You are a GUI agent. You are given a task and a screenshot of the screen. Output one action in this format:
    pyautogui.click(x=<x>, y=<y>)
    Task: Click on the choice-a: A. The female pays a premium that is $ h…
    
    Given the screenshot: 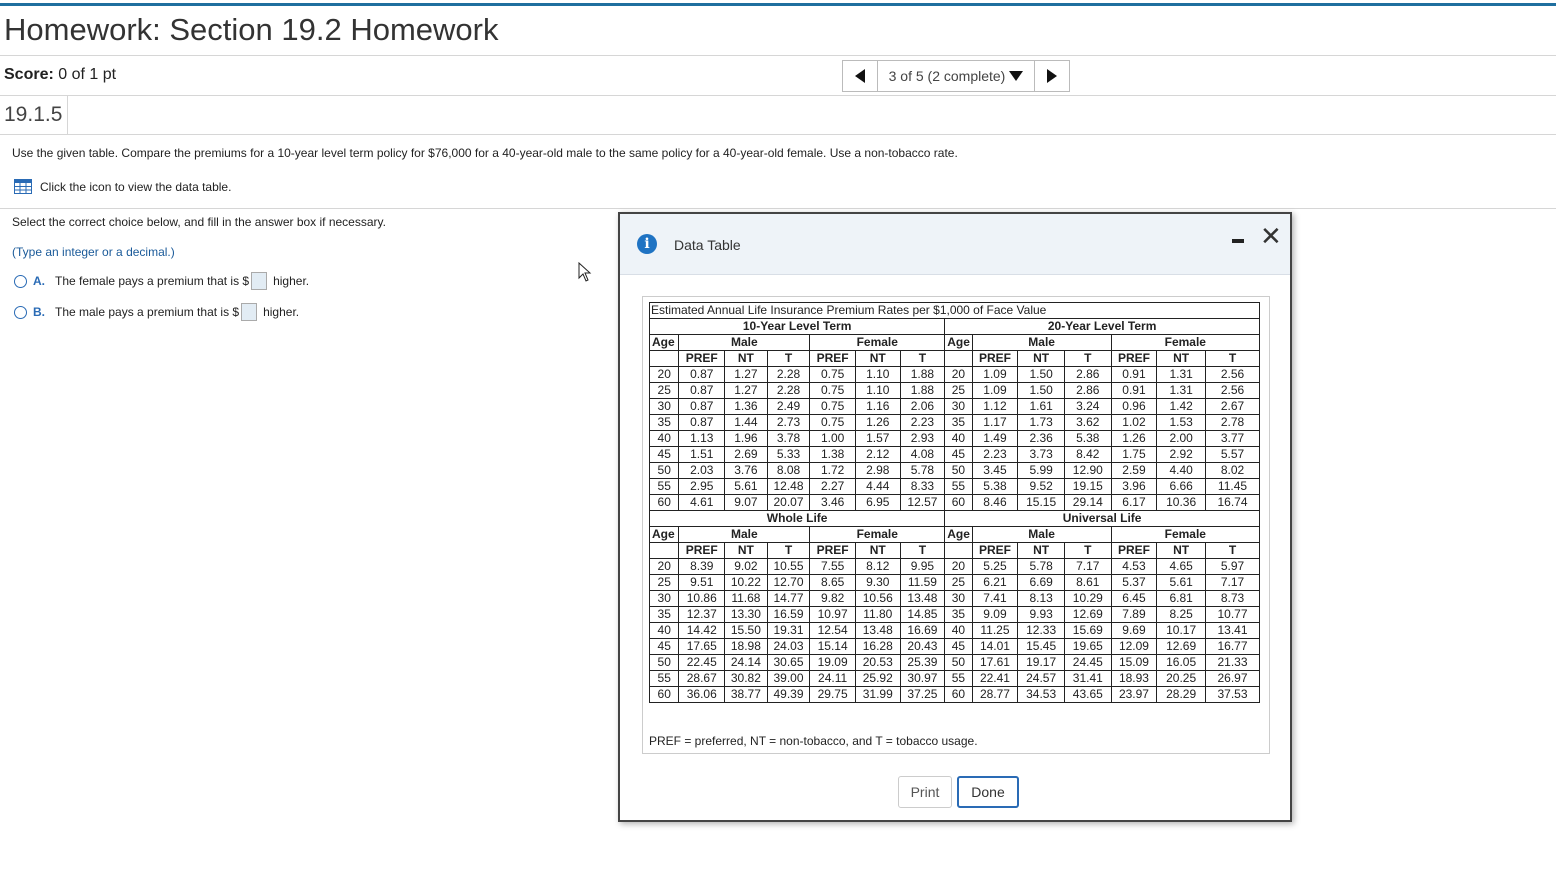 What is the action you would take?
    pyautogui.click(x=161, y=281)
    